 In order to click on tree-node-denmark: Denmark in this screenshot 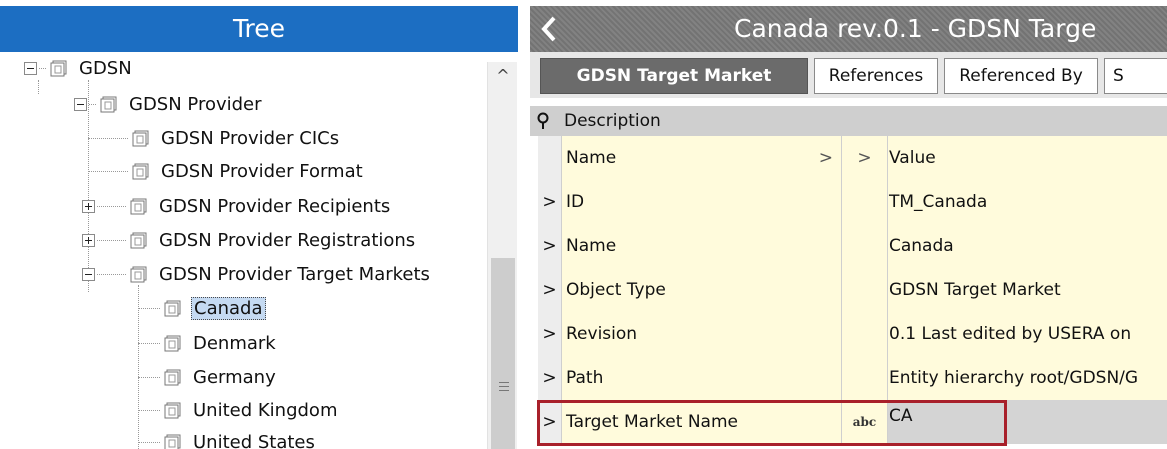, I will do `click(208, 343)`.